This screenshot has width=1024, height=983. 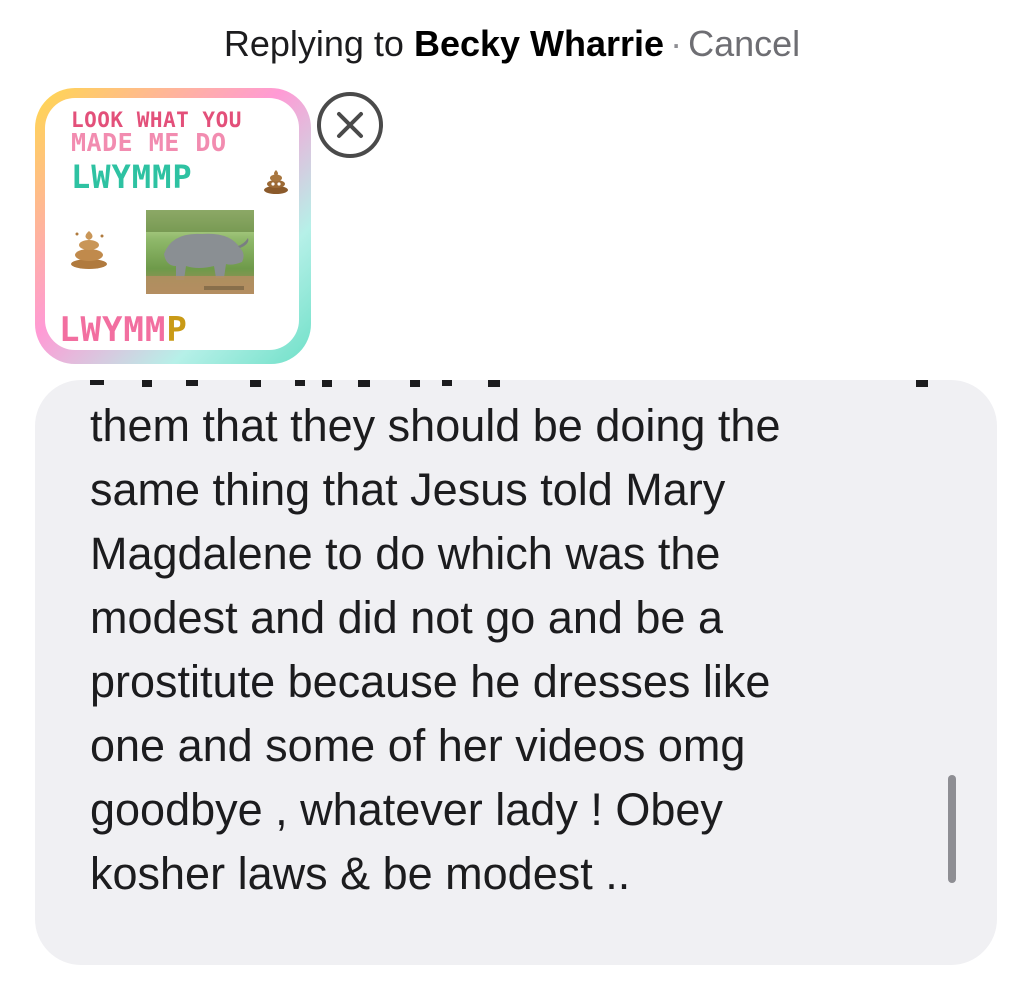 I want to click on gif-content: LOOK WHAT YOU MADE ME DO LWYMMP LWYMMP, so click(x=172, y=224).